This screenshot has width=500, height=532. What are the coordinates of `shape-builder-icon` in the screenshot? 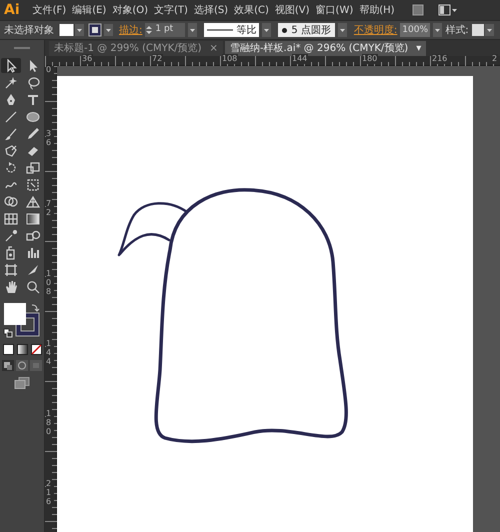 It's located at (11, 201).